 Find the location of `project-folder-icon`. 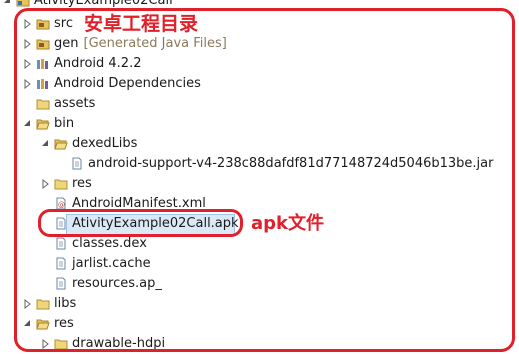

project-folder-icon is located at coordinates (23, 3).